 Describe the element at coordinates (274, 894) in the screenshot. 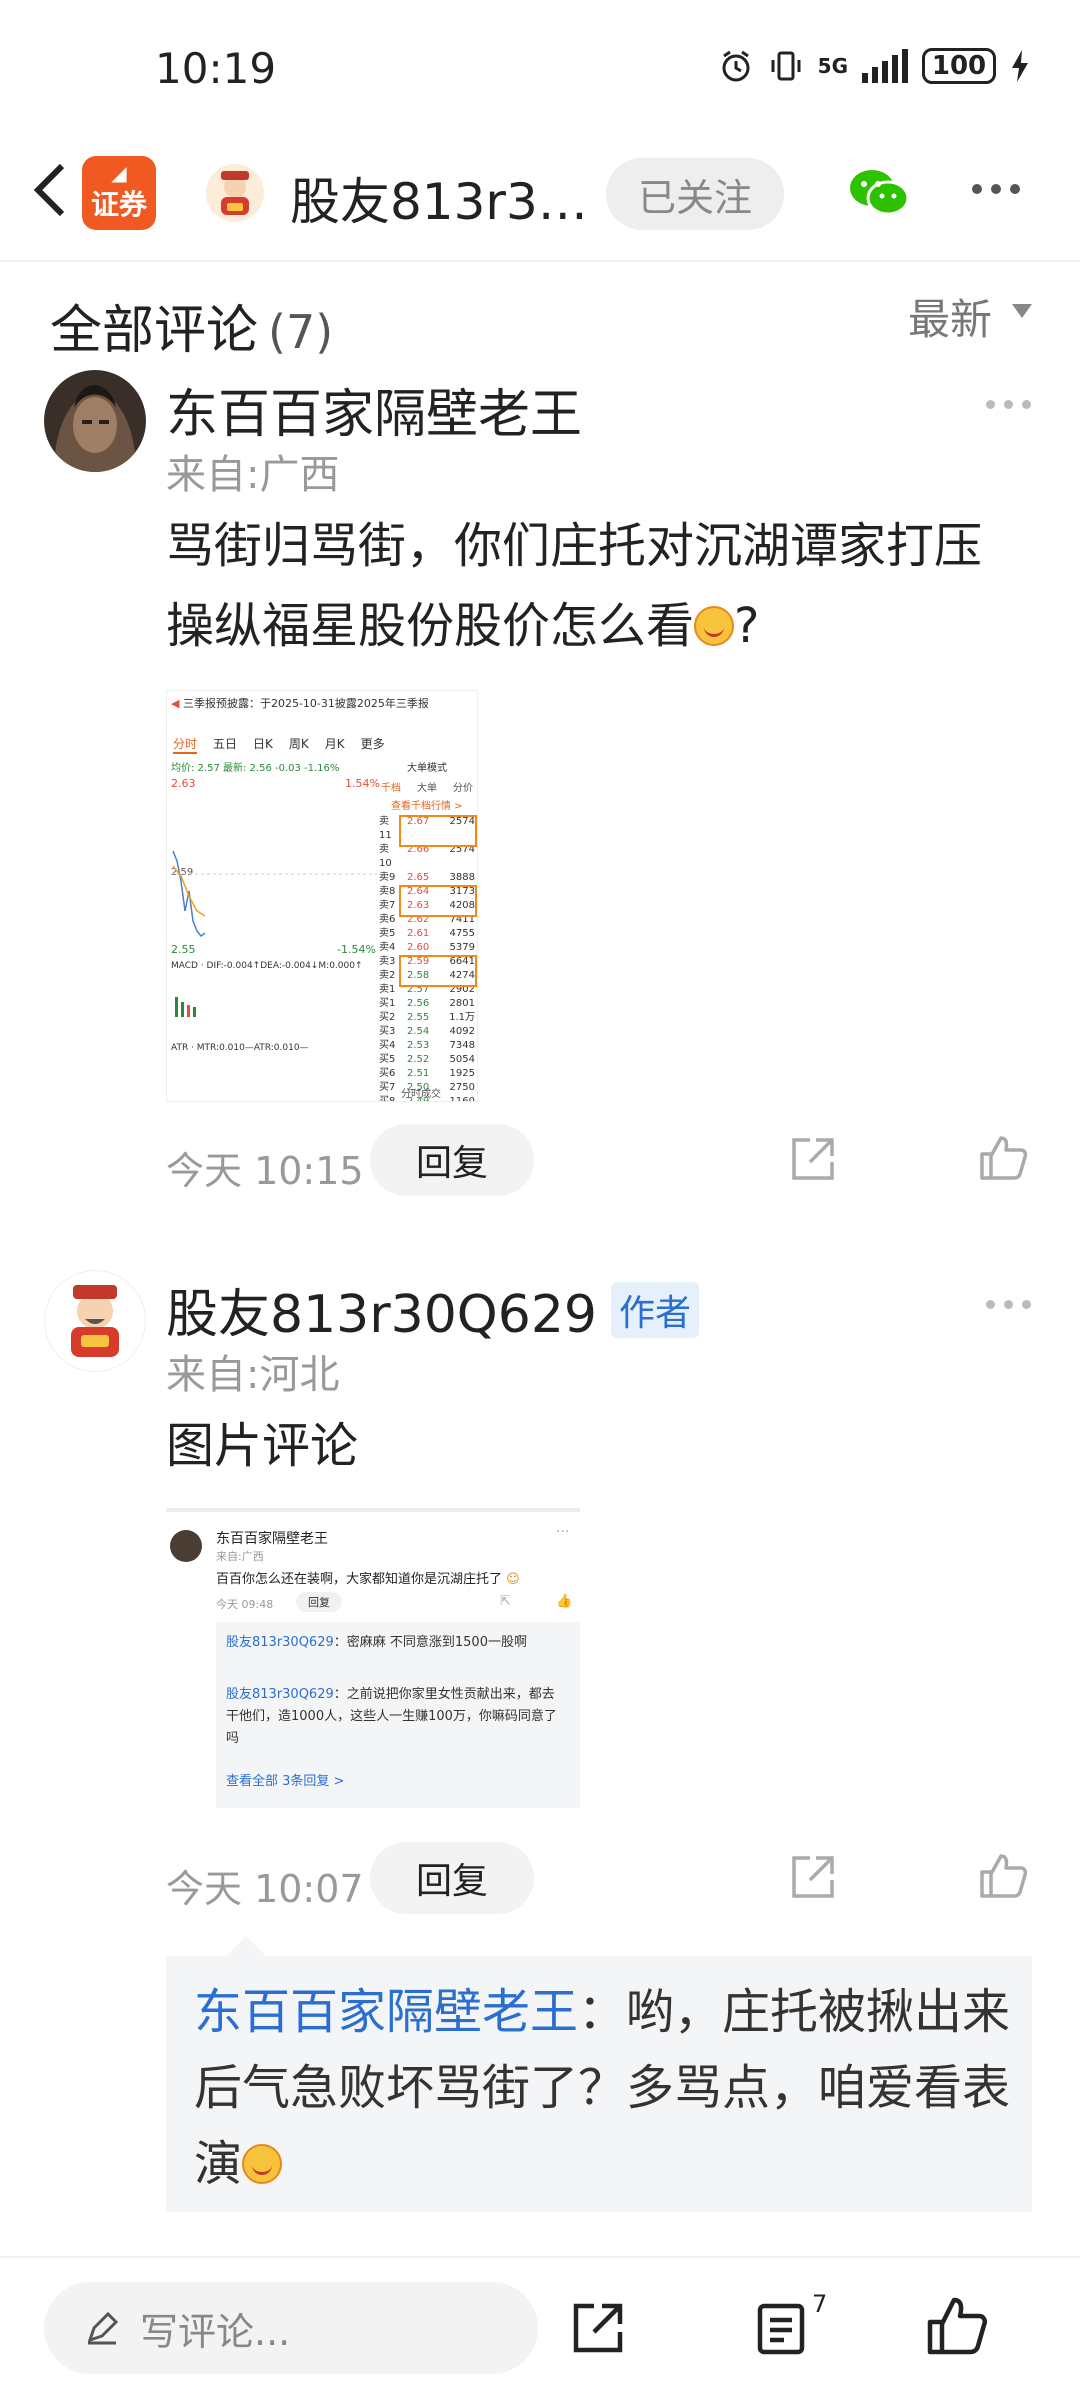

I see `intraday-line-chart` at that location.